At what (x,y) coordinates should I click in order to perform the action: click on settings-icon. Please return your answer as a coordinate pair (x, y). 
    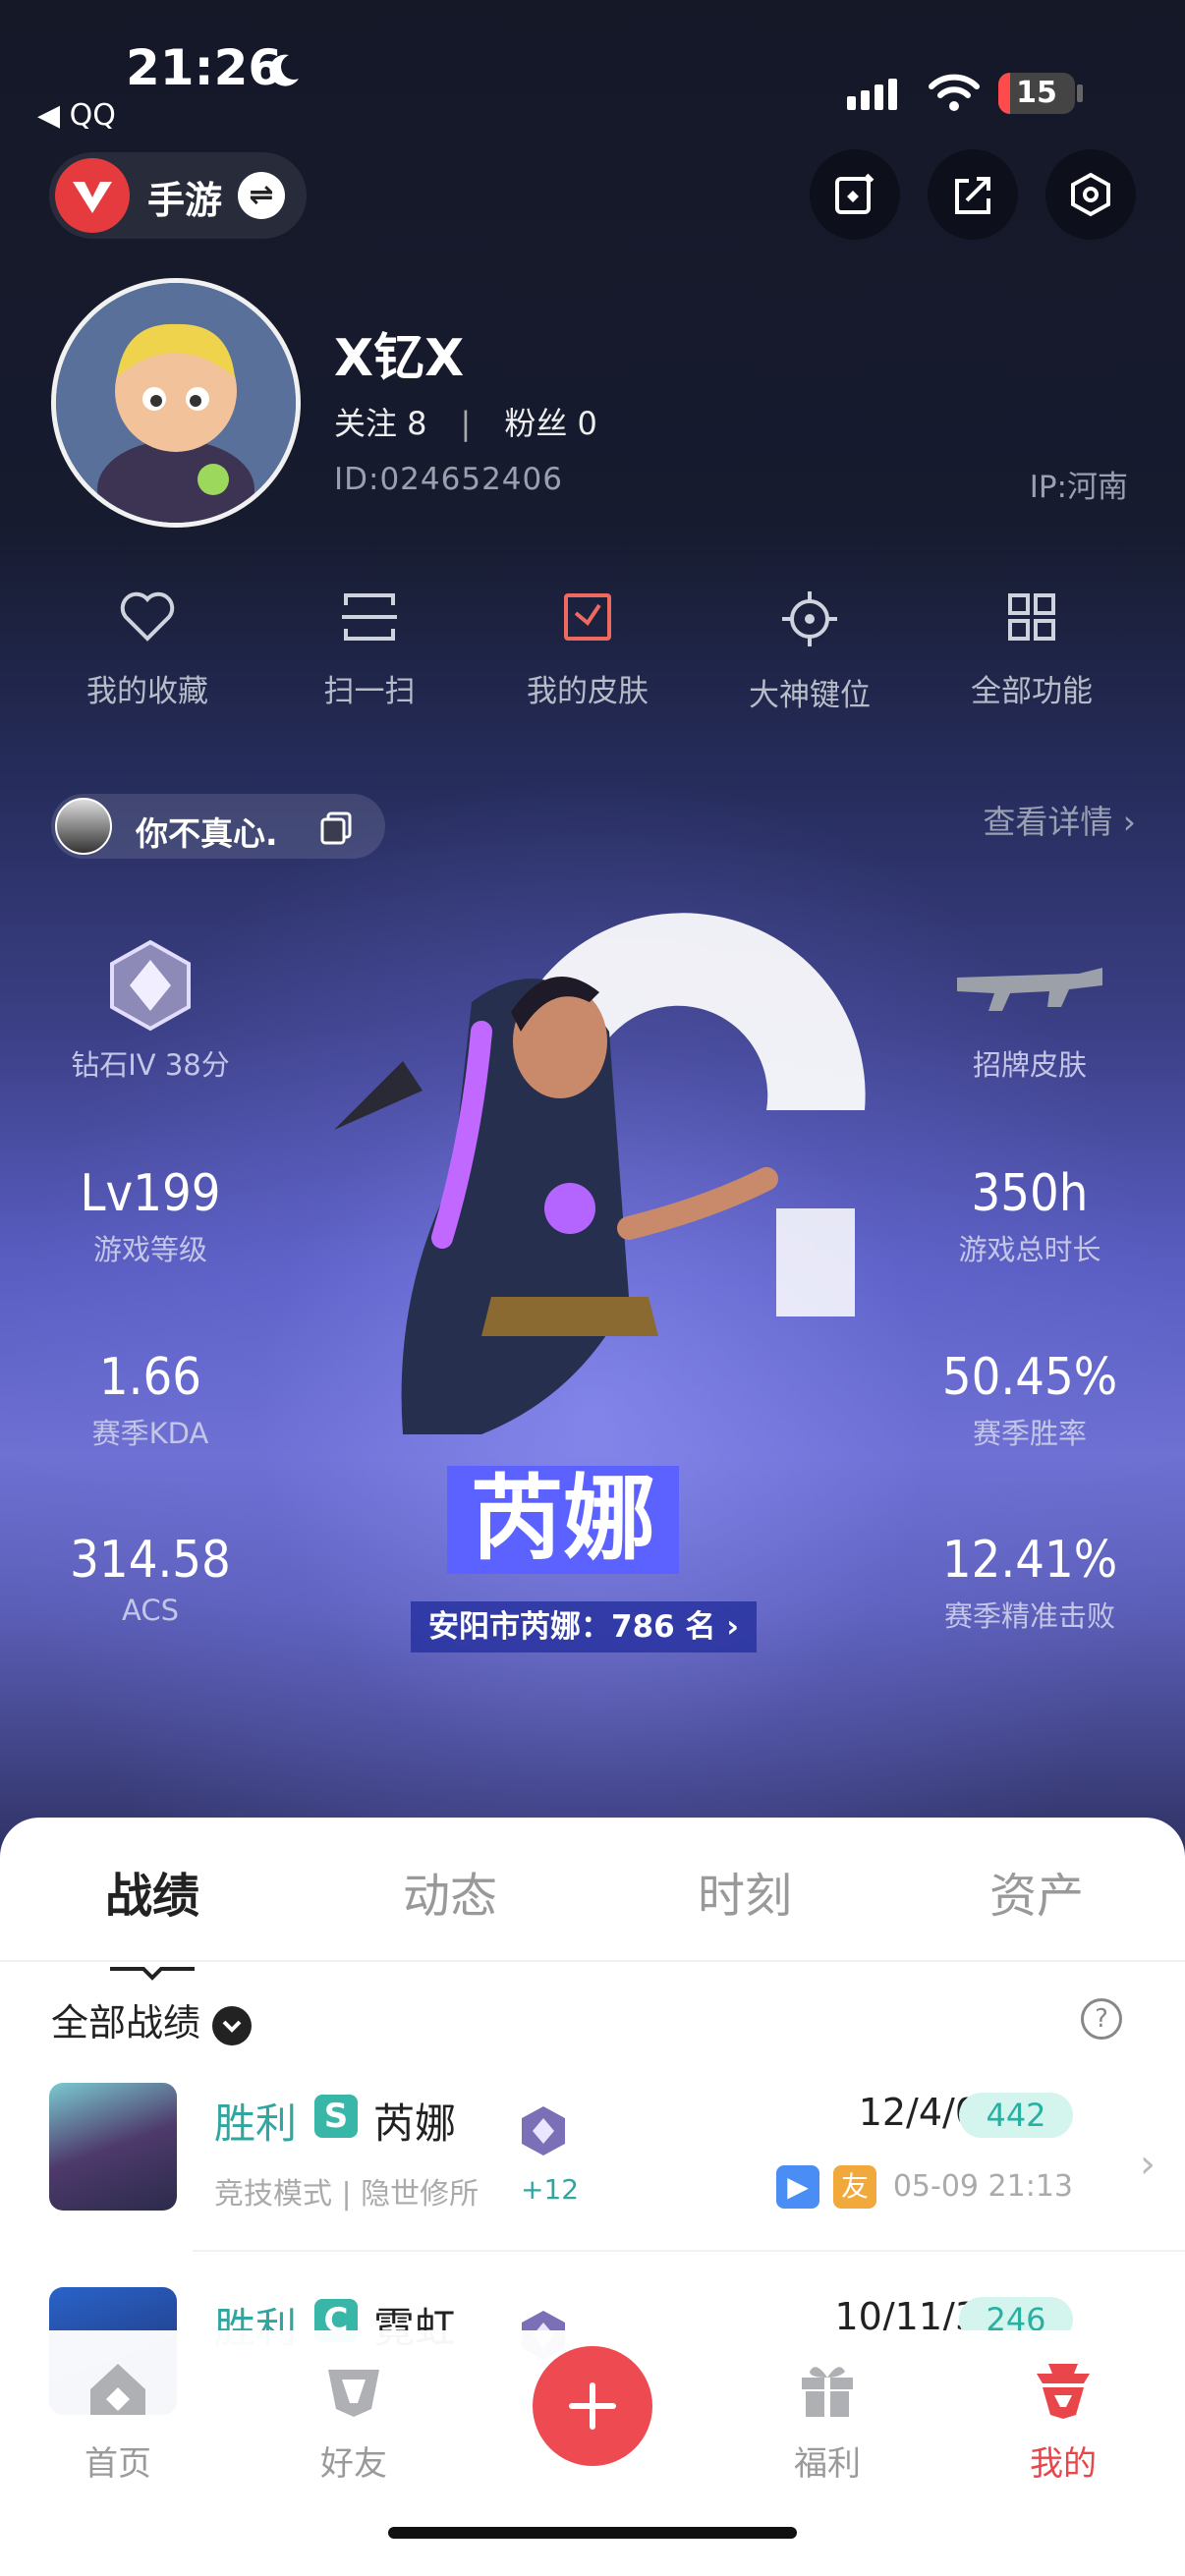
    Looking at the image, I should click on (1091, 194).